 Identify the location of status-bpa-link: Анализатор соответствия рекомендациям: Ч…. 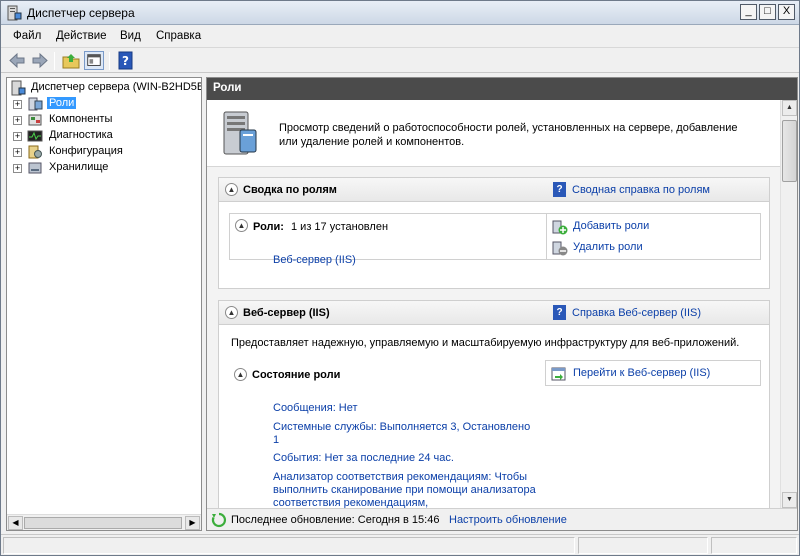
(408, 489).